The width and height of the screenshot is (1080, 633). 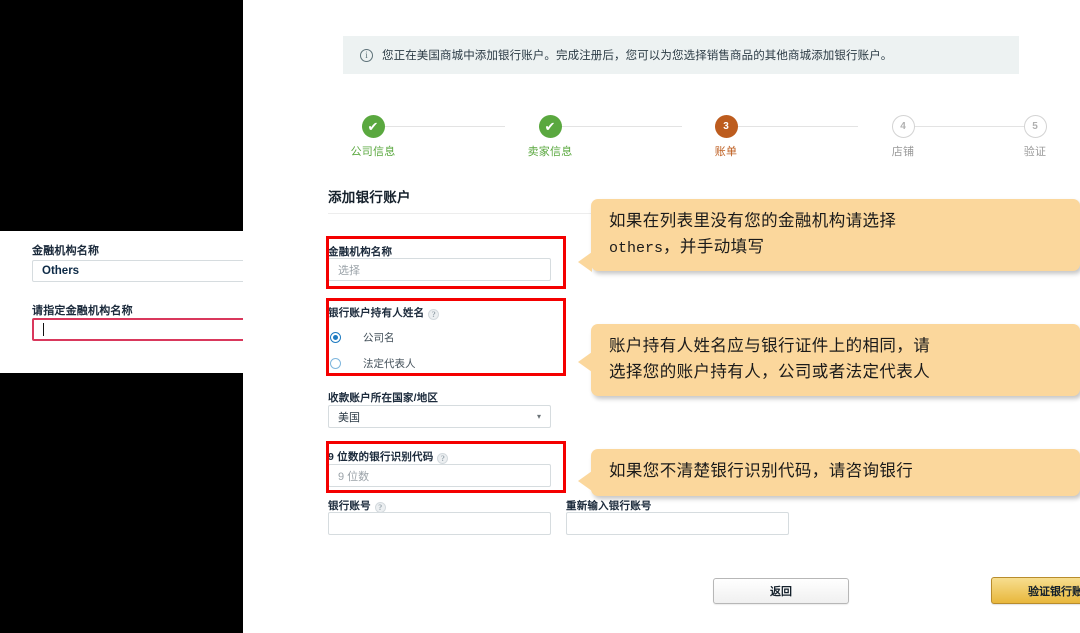 I want to click on step-2-label: 卖家信息, so click(x=550, y=152).